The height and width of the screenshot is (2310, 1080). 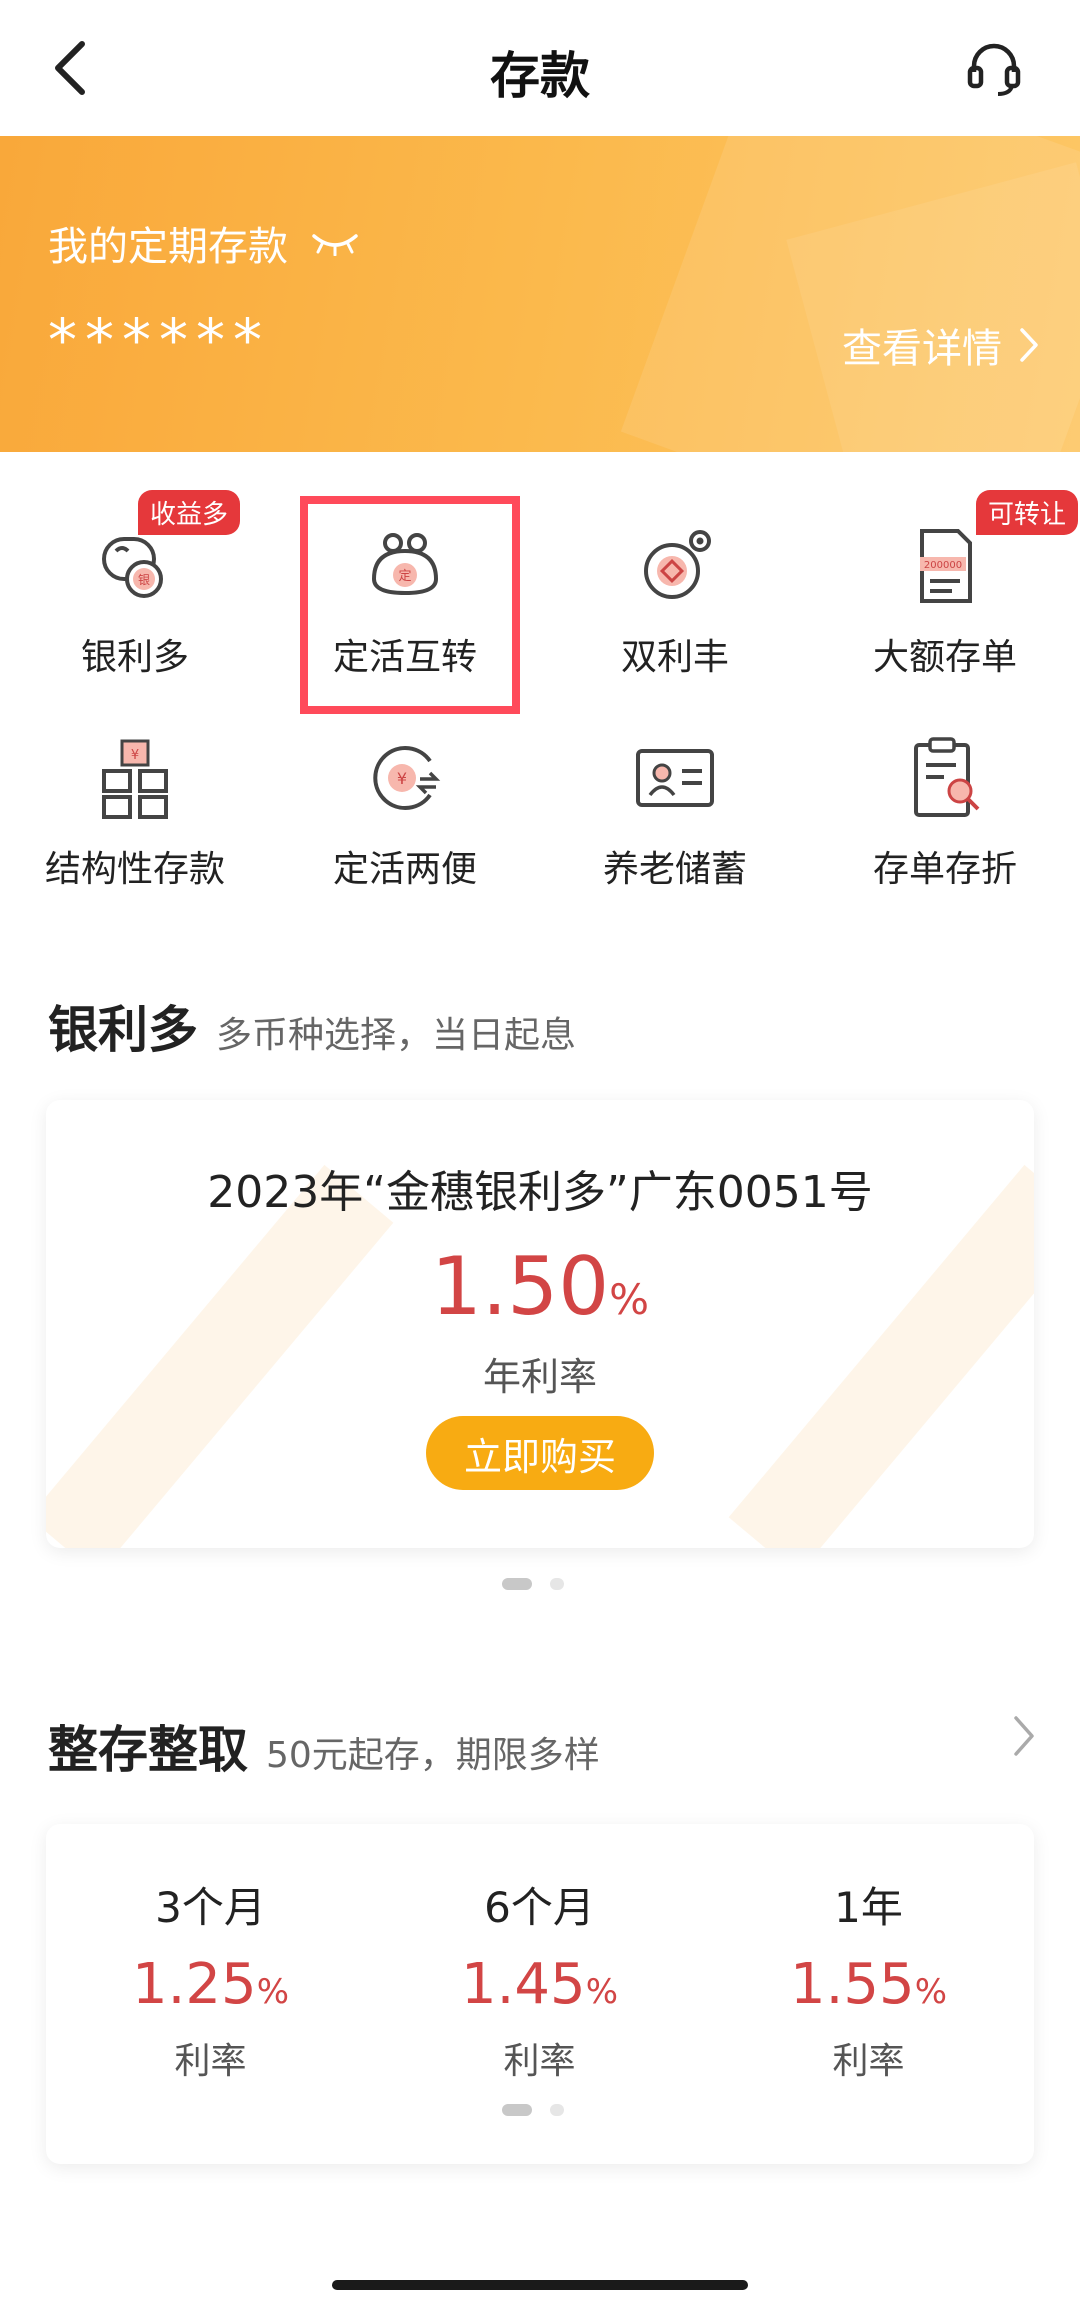 I want to click on grid-item-structured-deposit: ¥ 结构性存款, so click(x=135, y=800).